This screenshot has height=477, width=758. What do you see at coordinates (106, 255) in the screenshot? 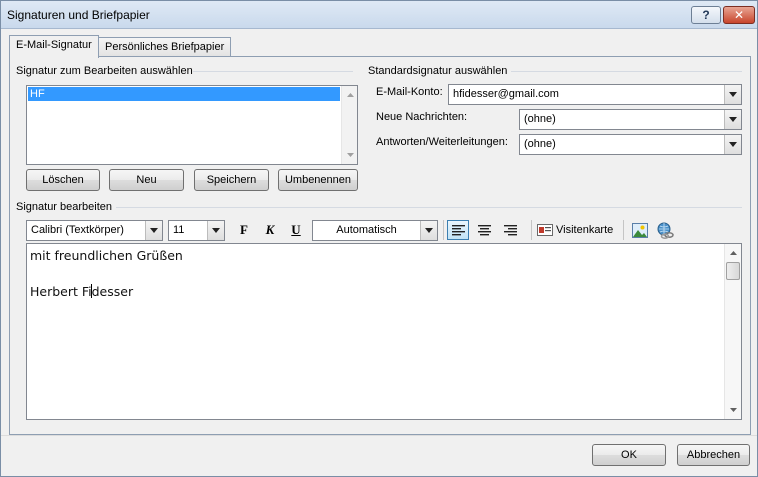
I see `signature-line-closing: mit freundlichen Grüßen` at bounding box center [106, 255].